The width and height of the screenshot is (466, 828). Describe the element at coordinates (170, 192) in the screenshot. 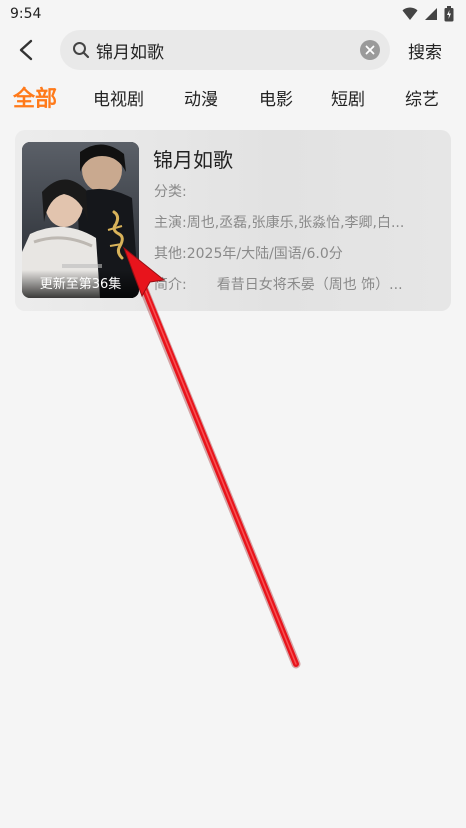

I see `category-label: 分类:` at that location.